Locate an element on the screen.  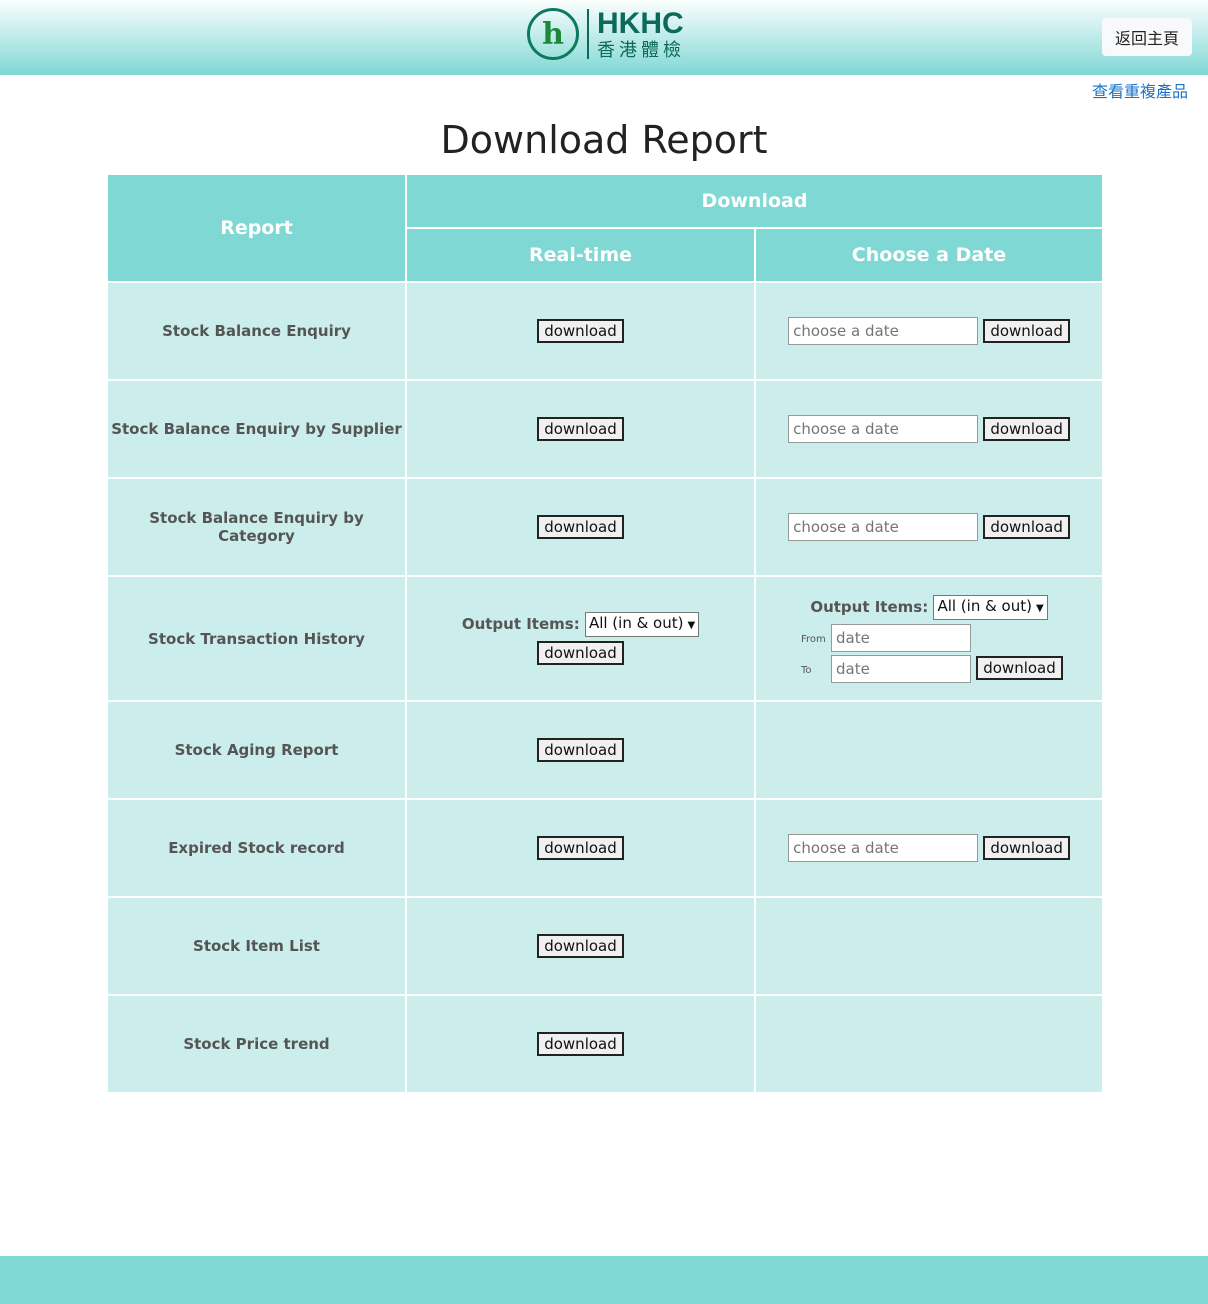
report-name: Expired Stock record is located at coordinates (256, 848).